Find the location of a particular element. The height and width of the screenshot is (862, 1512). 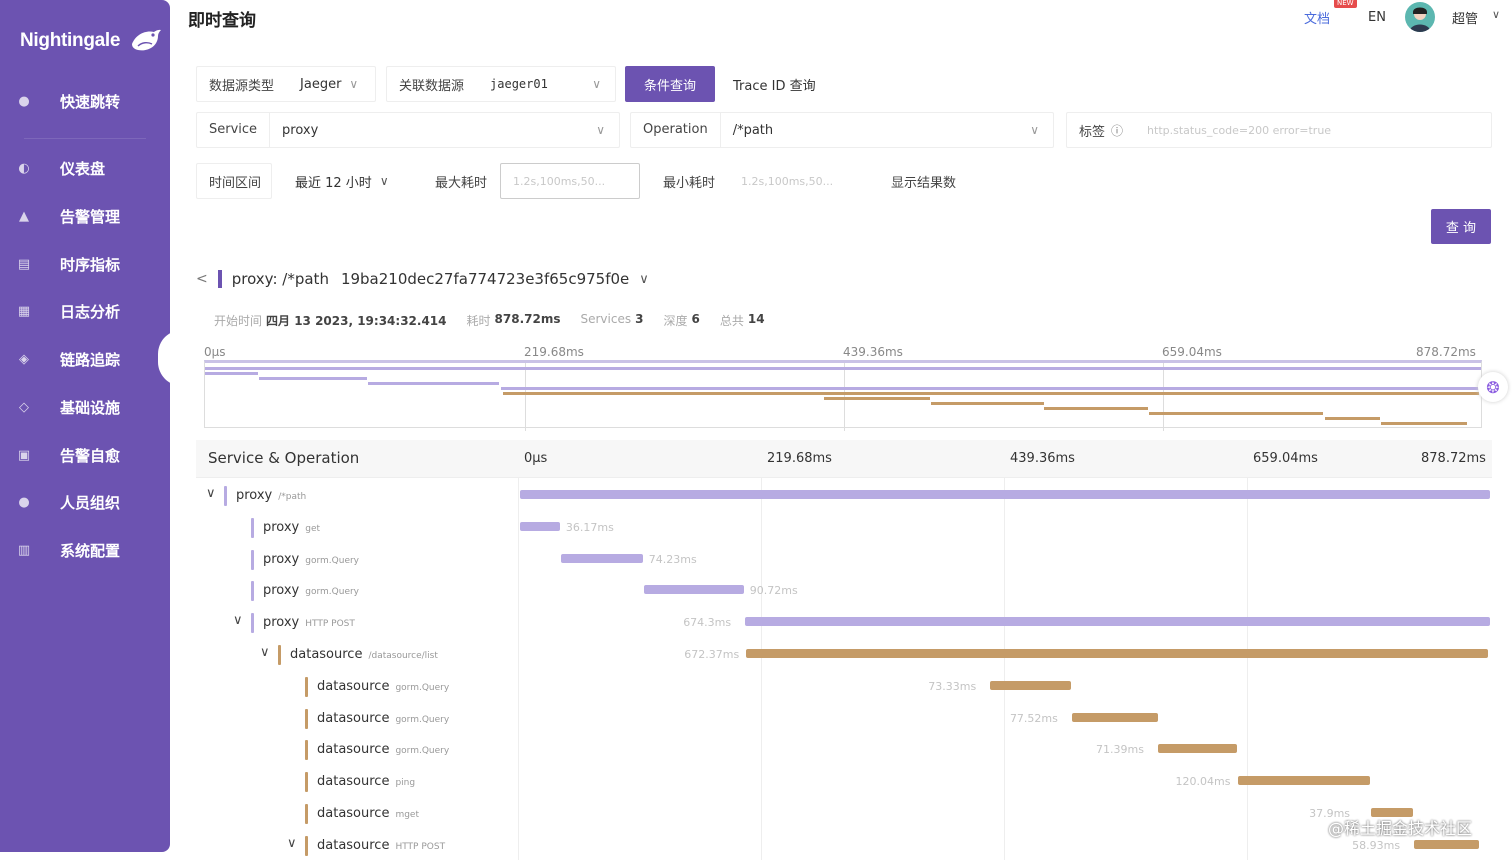

services-value: 3 is located at coordinates (639, 319).